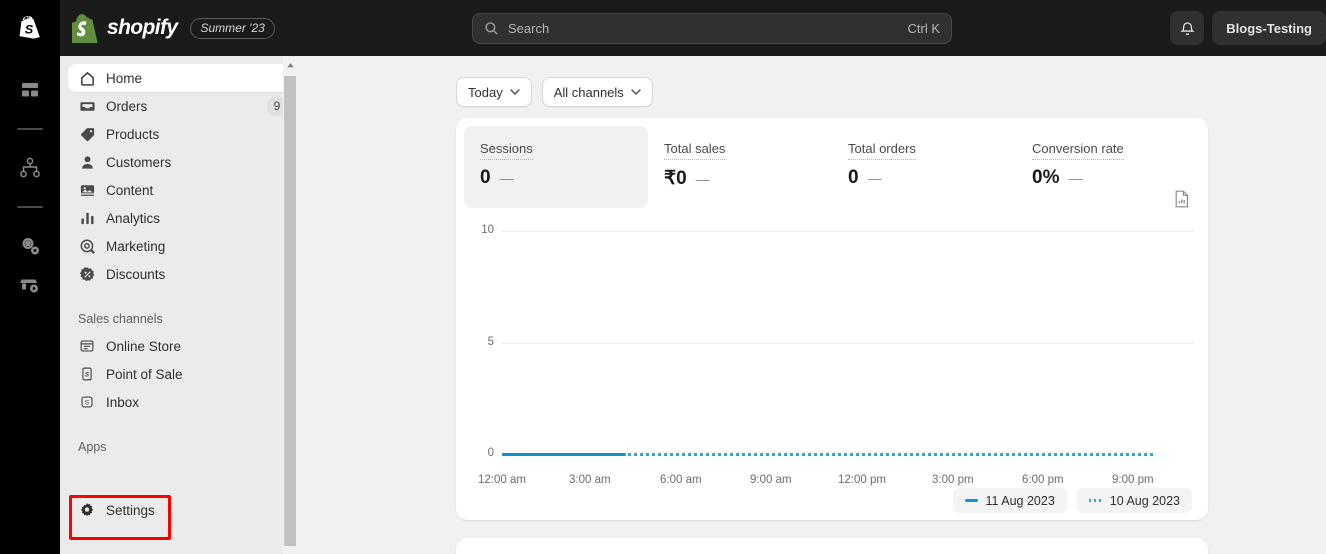  I want to click on channel-filter-button: All channels, so click(597, 92).